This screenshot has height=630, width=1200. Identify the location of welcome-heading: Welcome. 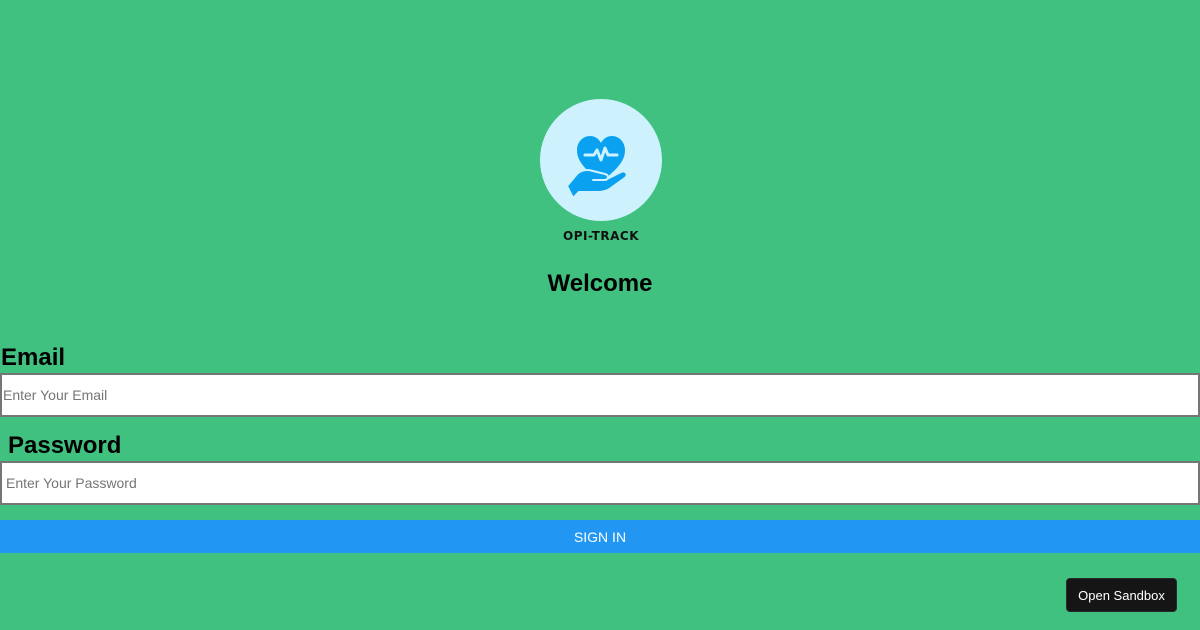
(600, 283).